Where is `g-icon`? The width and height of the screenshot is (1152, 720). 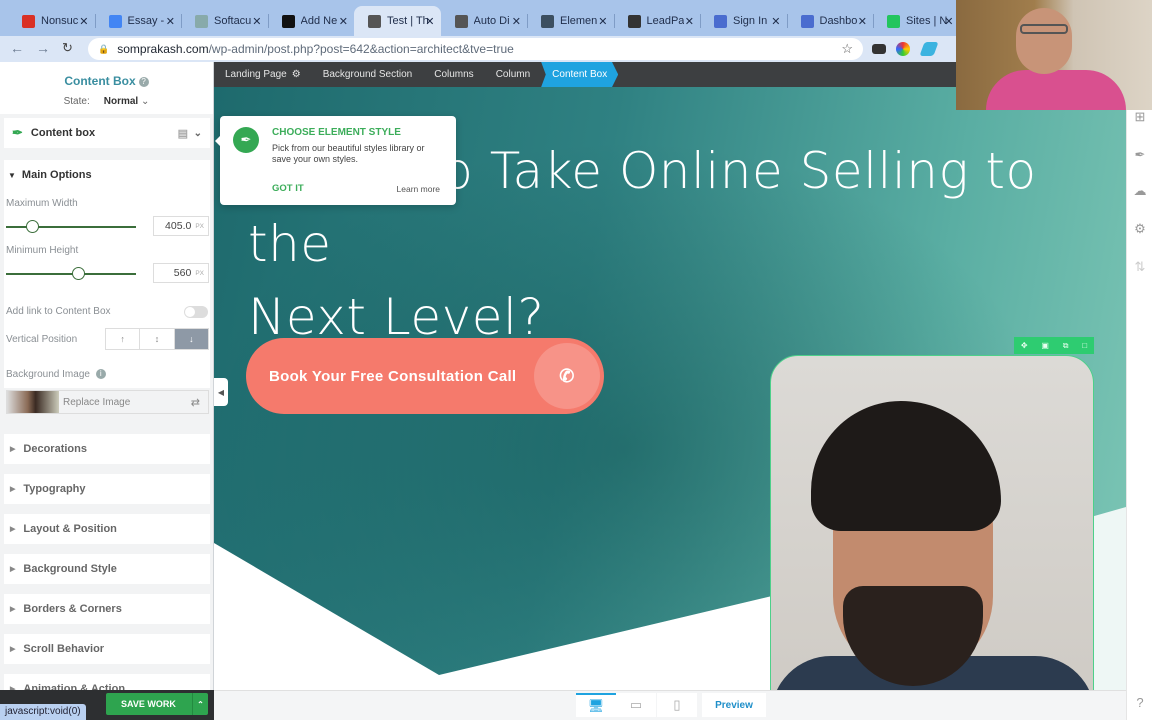
g-icon is located at coordinates (547, 21).